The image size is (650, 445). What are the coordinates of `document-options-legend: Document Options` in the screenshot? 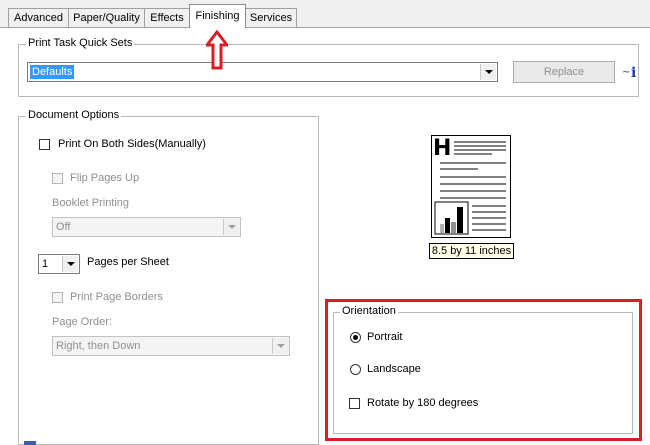 It's located at (74, 115).